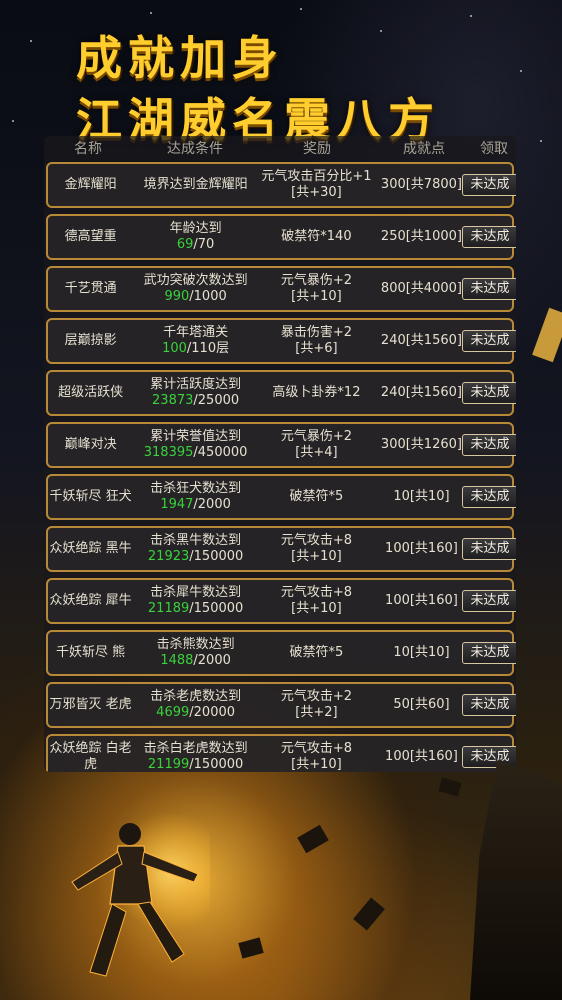 This screenshot has height=1000, width=562. I want to click on header-reward: 奖励, so click(317, 149).